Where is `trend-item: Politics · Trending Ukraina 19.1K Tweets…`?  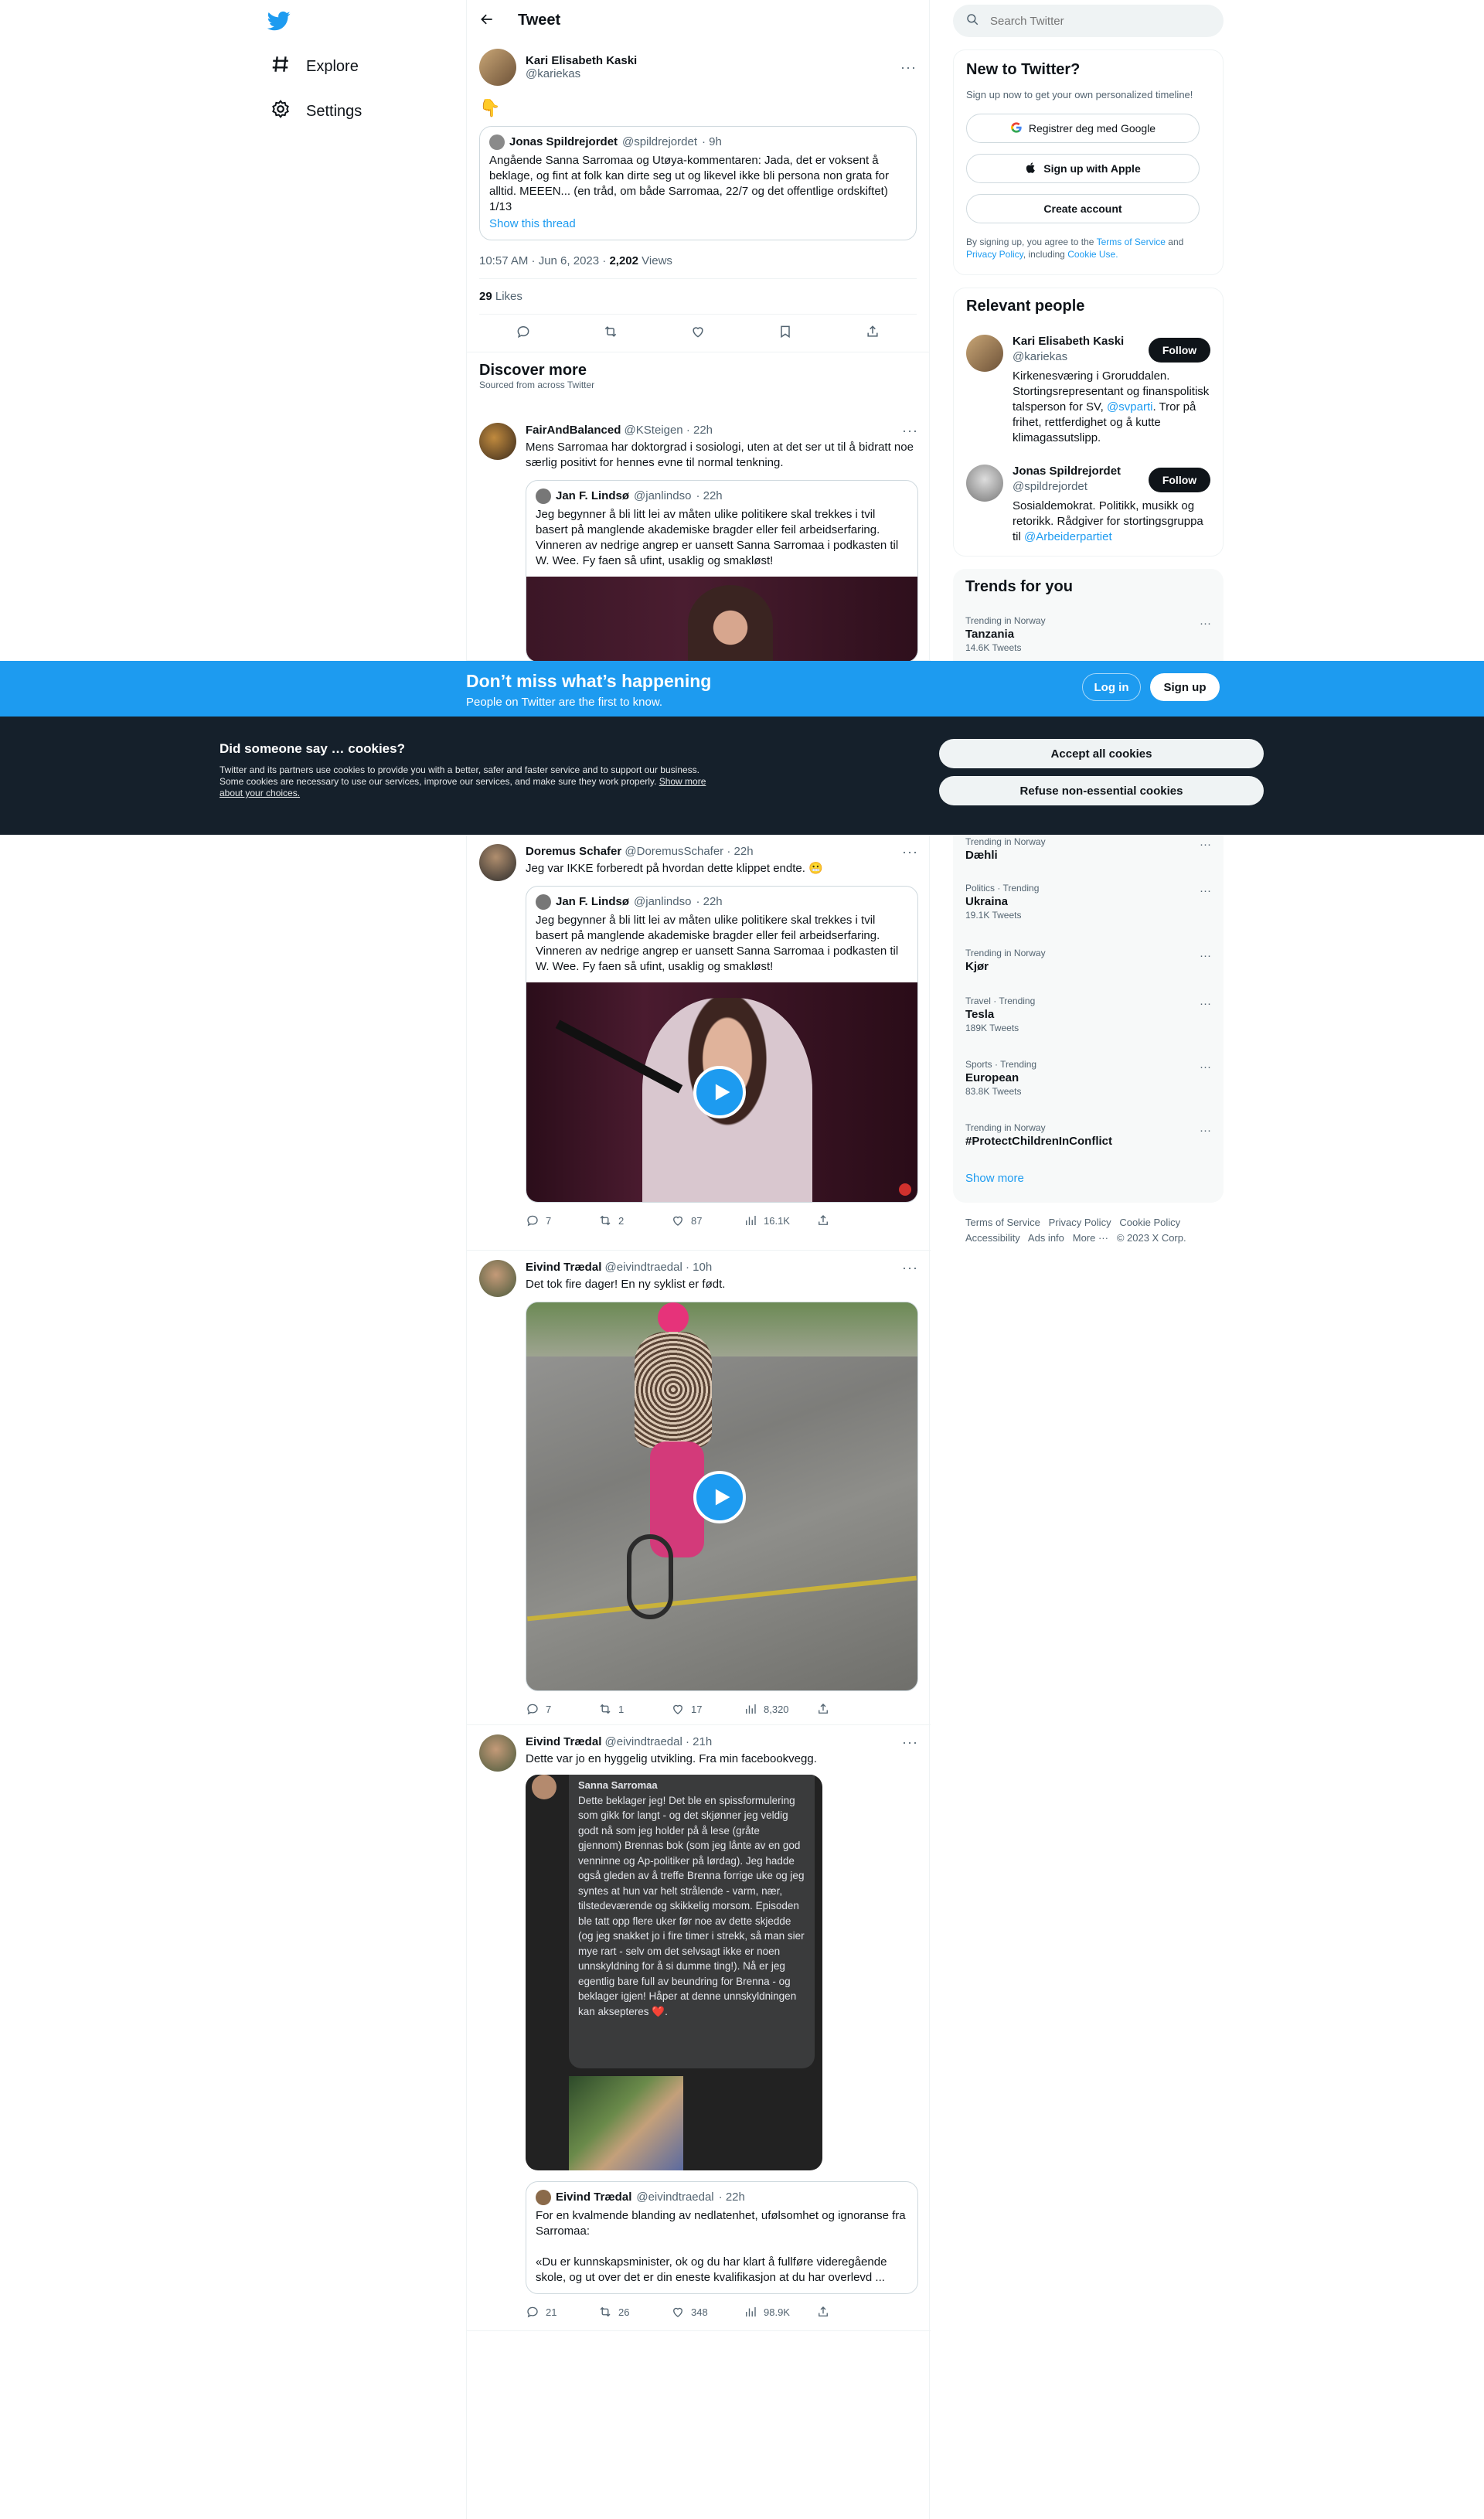 trend-item: Politics · Trending Ukraina 19.1K Tweets… is located at coordinates (1088, 902).